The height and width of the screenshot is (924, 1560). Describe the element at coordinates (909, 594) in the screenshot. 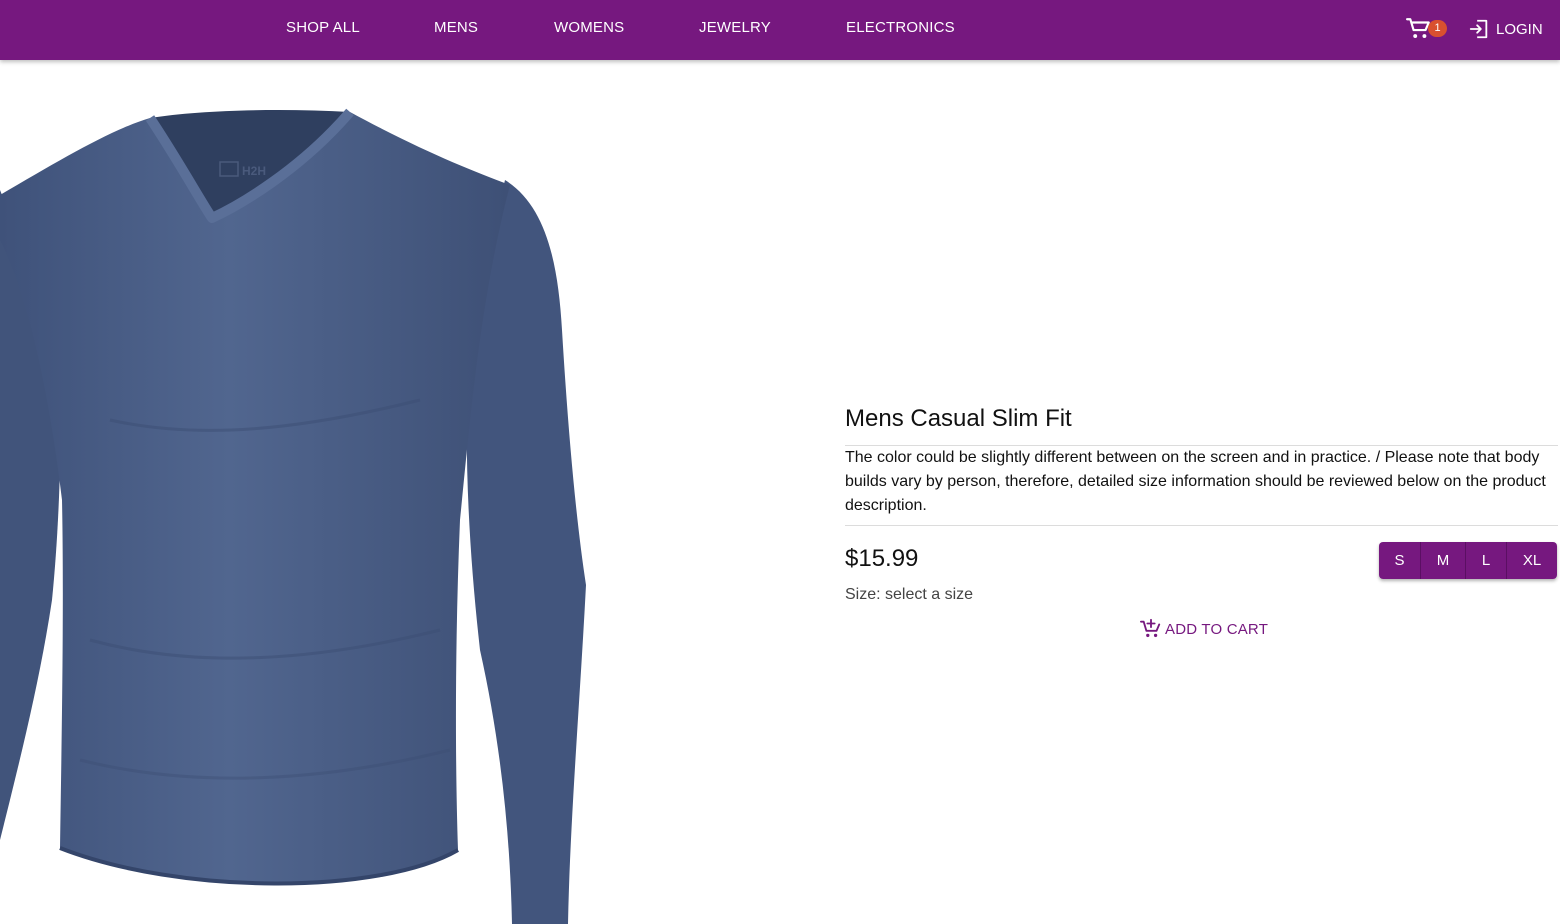

I see `size-status-text: Size: select a size` at that location.